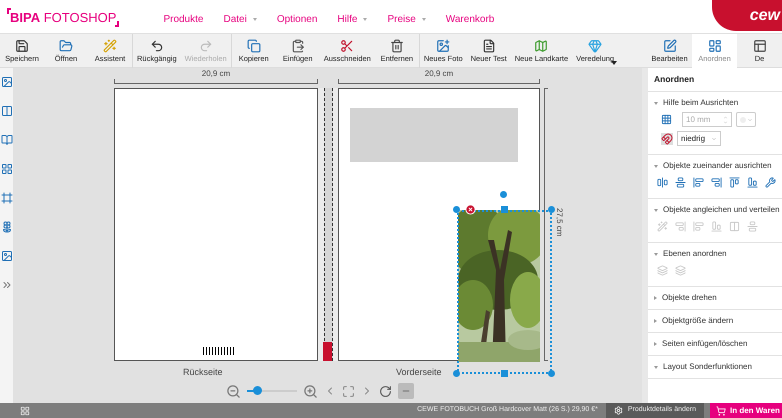  Describe the element at coordinates (715, 45) in the screenshot. I see `arrange-icon` at that location.